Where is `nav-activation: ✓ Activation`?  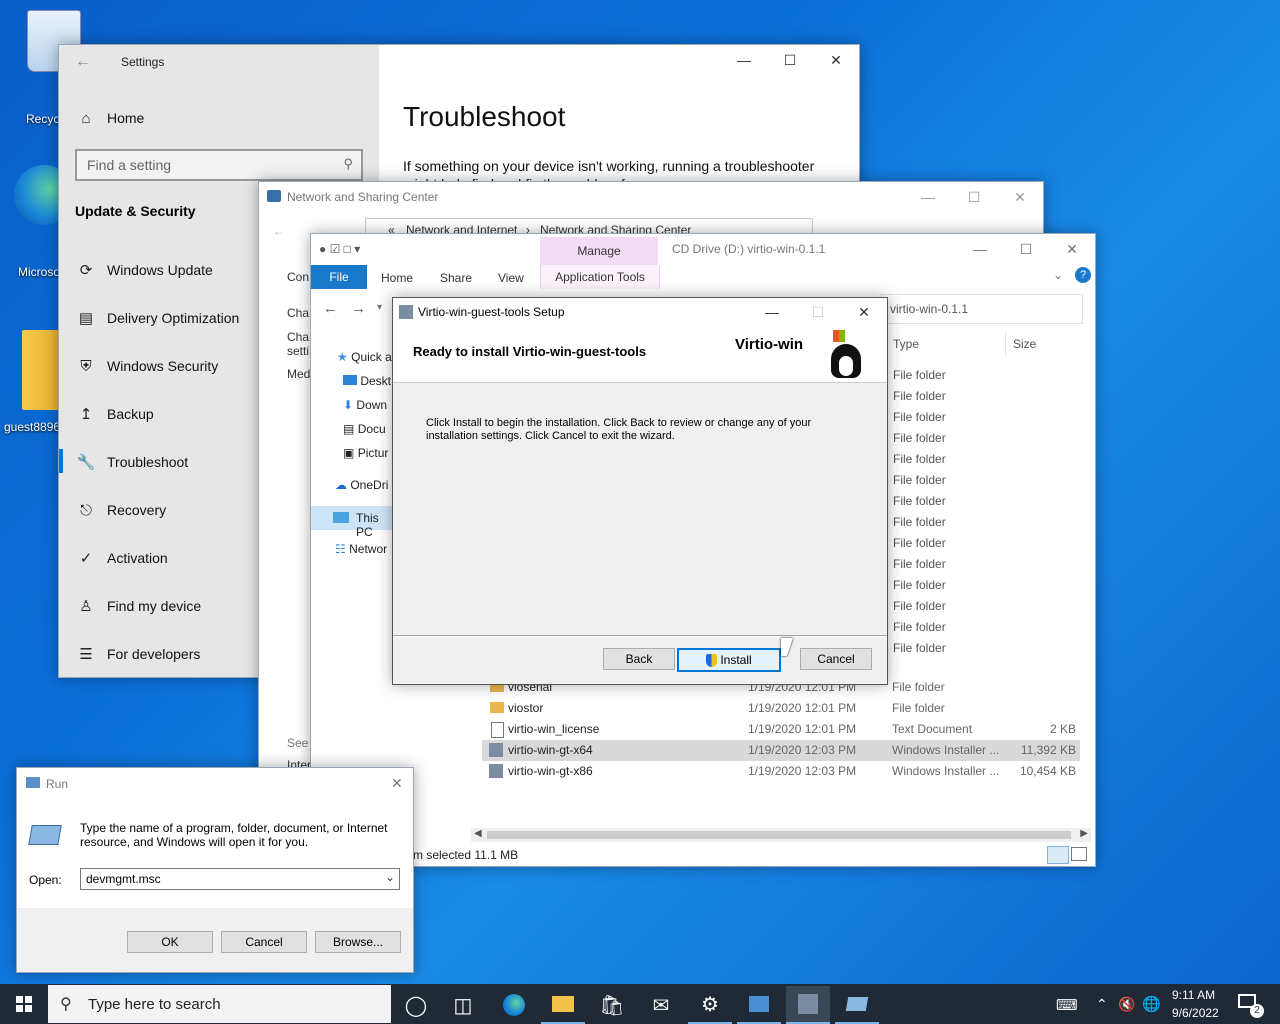
nav-activation: ✓ Activation is located at coordinates (121, 558).